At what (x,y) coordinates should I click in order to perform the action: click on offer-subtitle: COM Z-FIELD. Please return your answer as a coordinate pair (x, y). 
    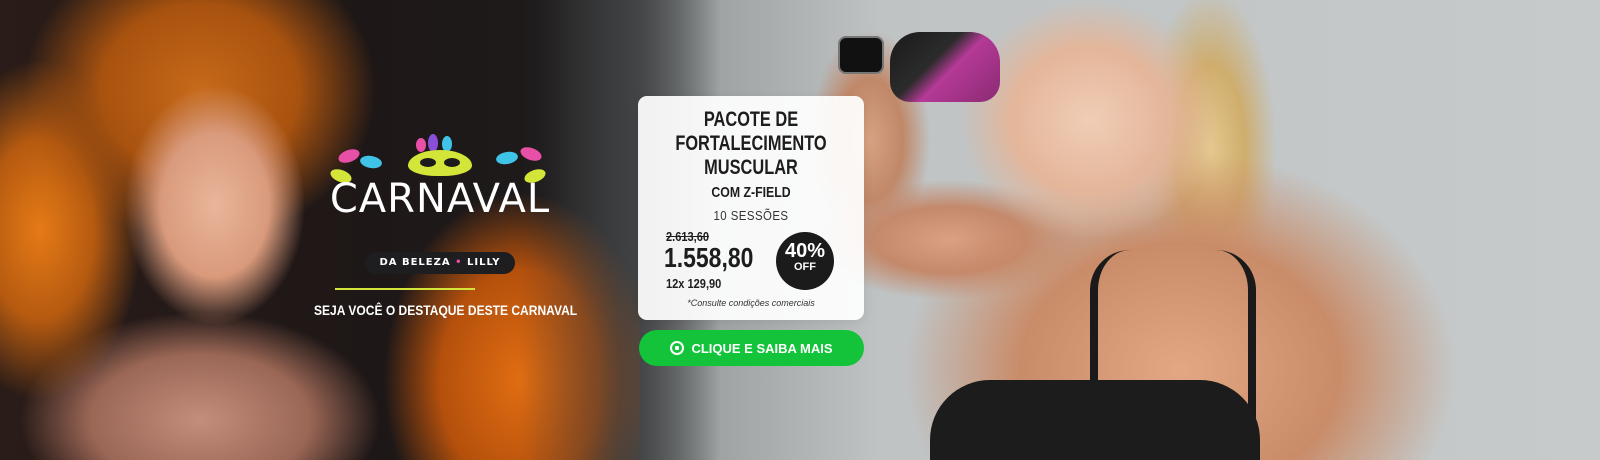
    Looking at the image, I should click on (751, 192).